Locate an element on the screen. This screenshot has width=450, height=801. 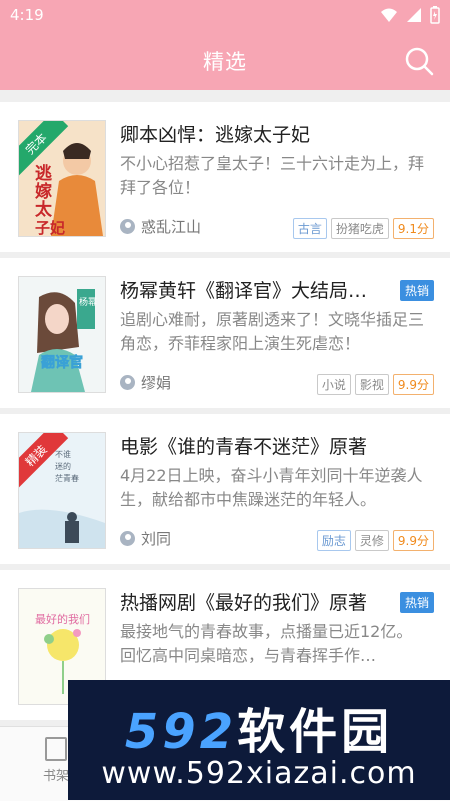
watermark-logo-number: 592 is located at coordinates (181, 732).